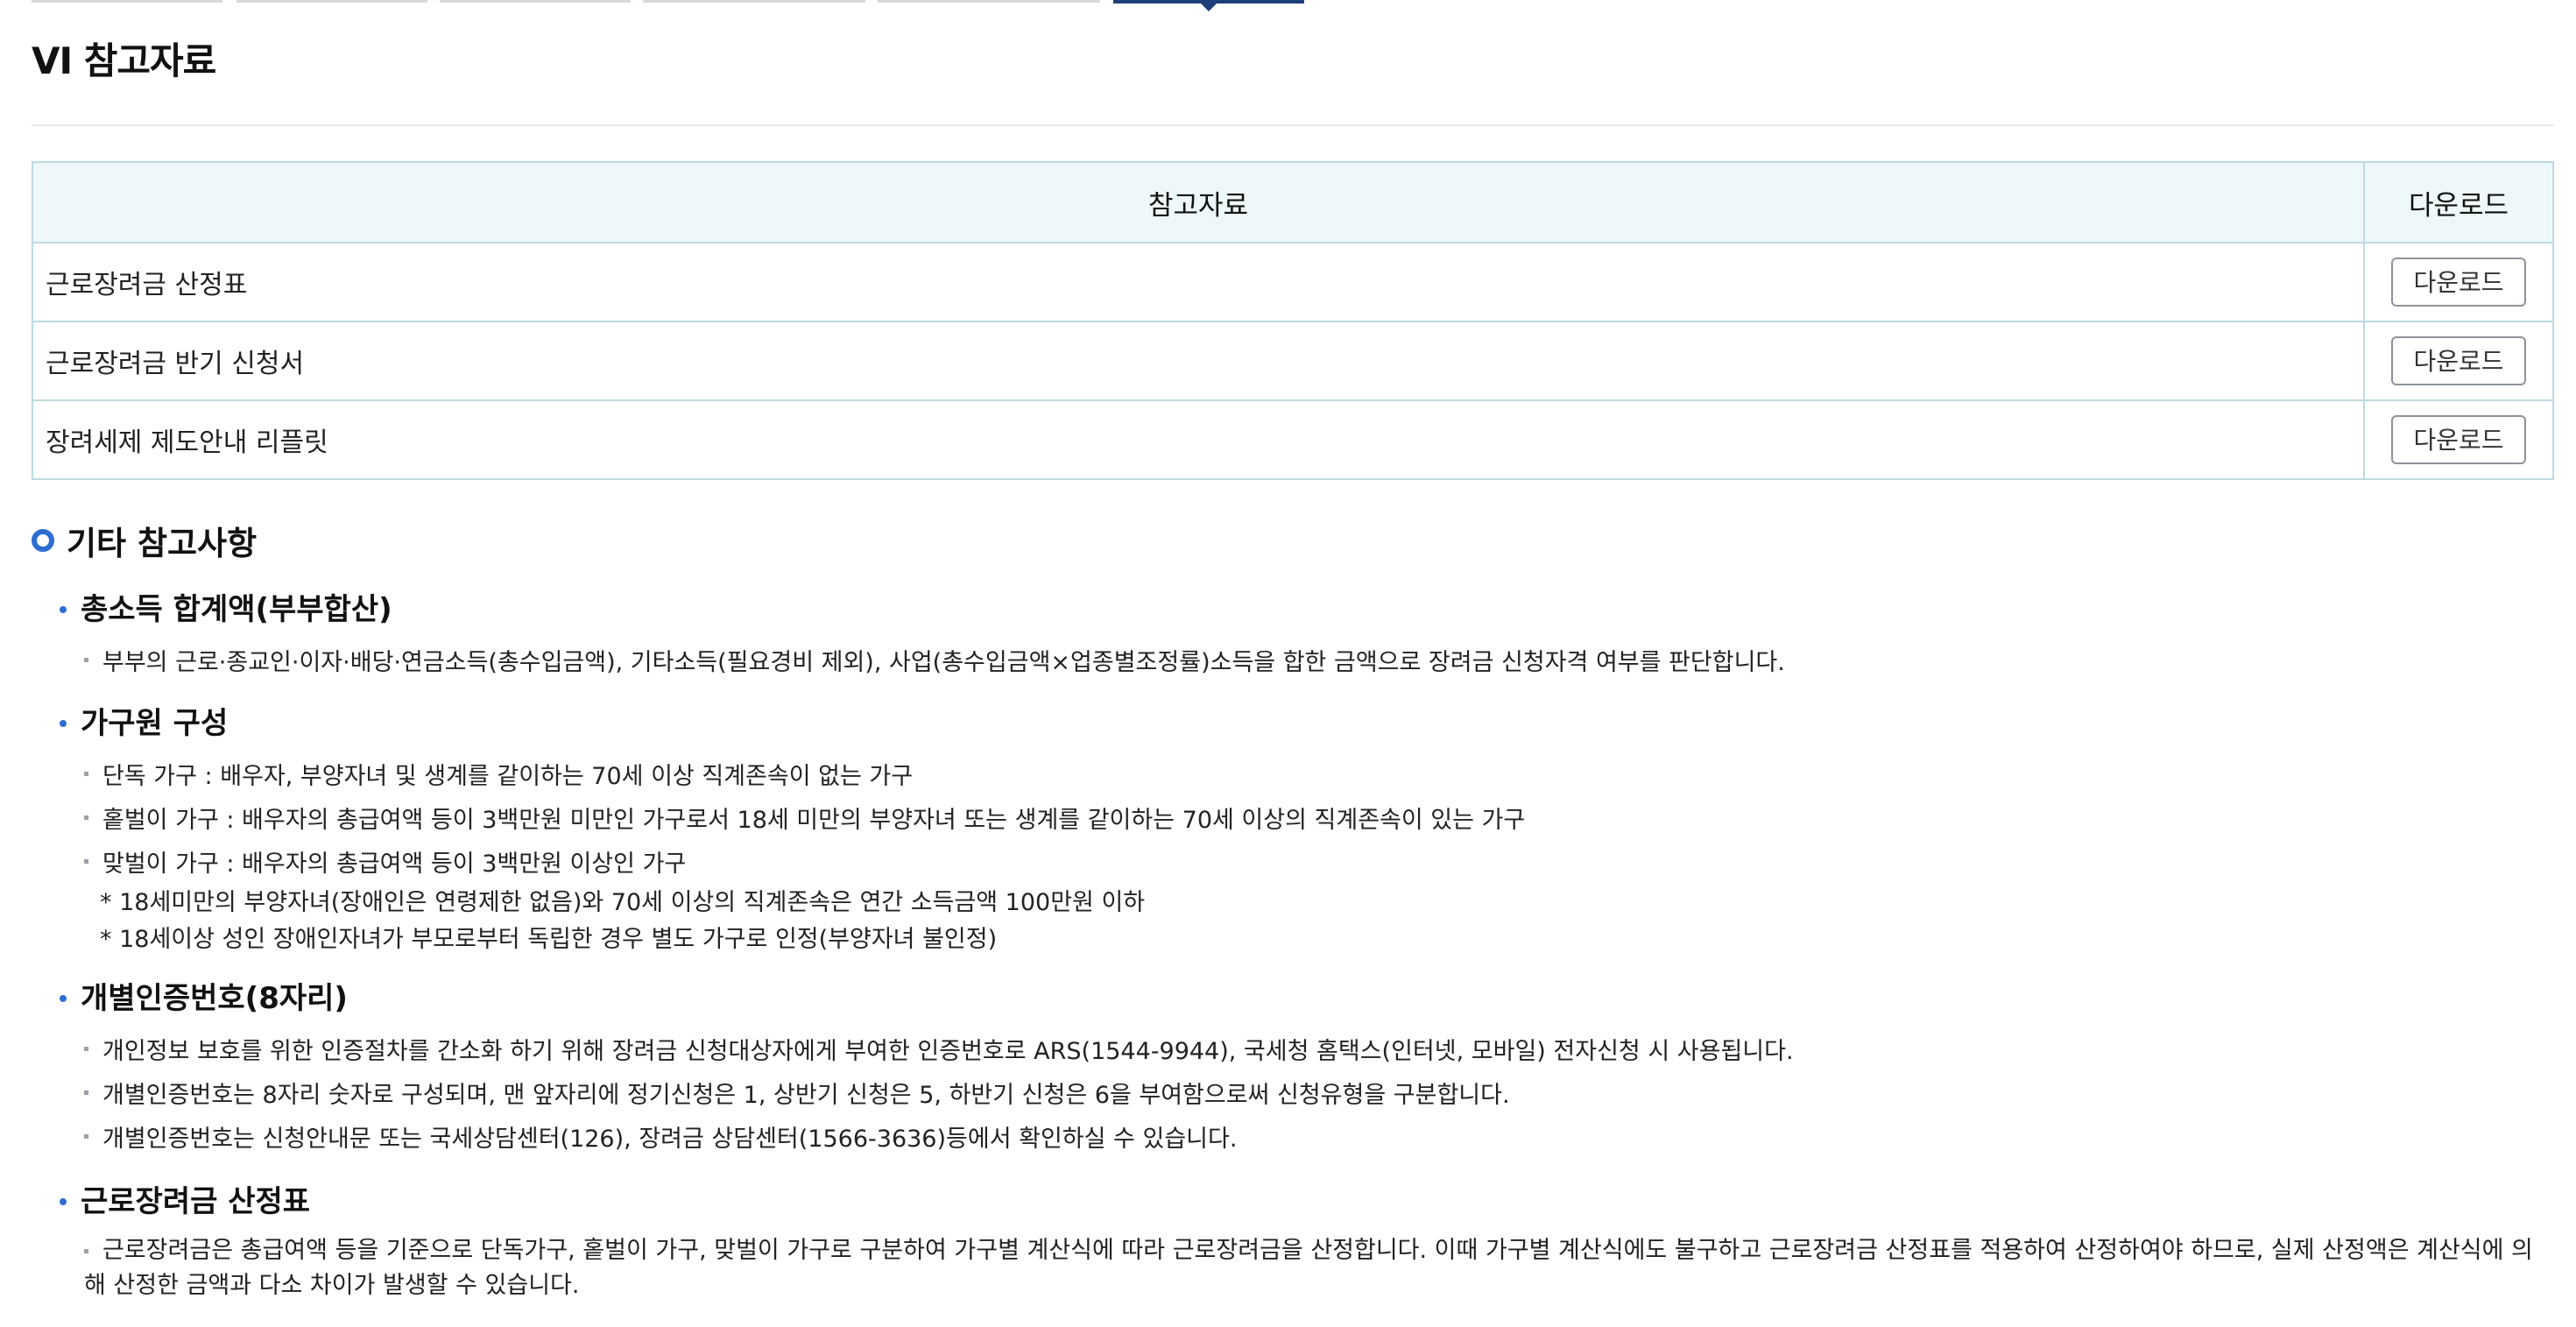 The width and height of the screenshot is (2576, 1327). Describe the element at coordinates (162, 543) in the screenshot. I see `section-title-text: 기타 참고사항` at that location.